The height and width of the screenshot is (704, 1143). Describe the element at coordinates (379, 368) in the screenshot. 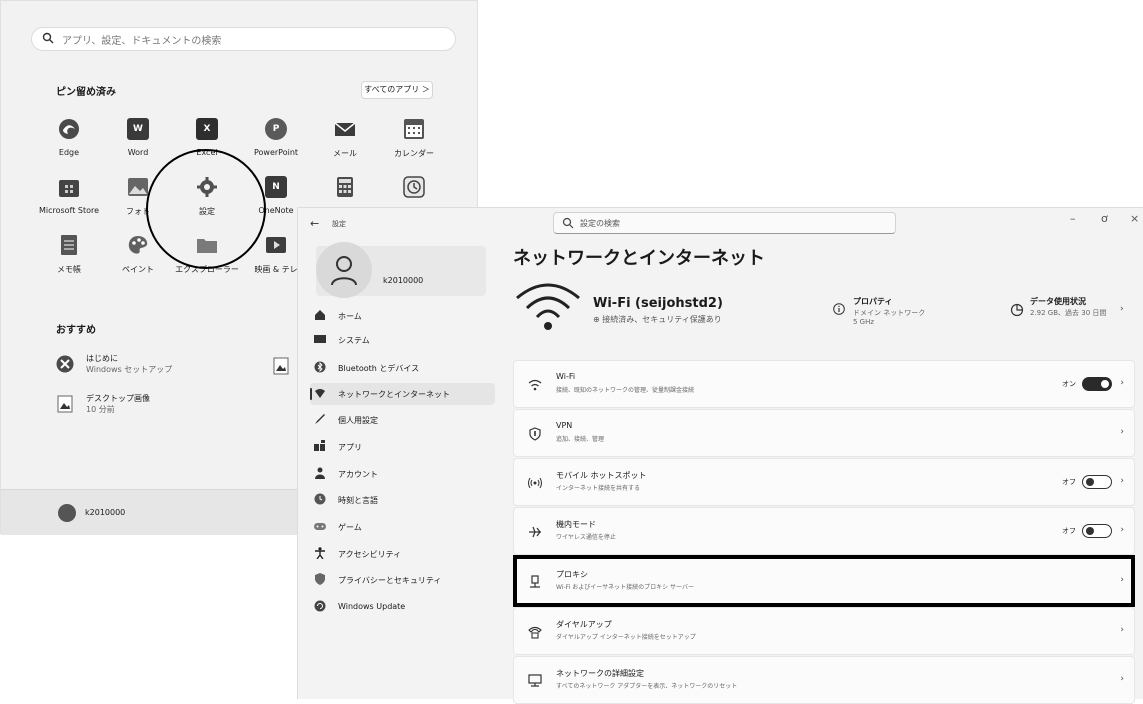

I see `nav-label: Bluetooth とデバイス` at that location.